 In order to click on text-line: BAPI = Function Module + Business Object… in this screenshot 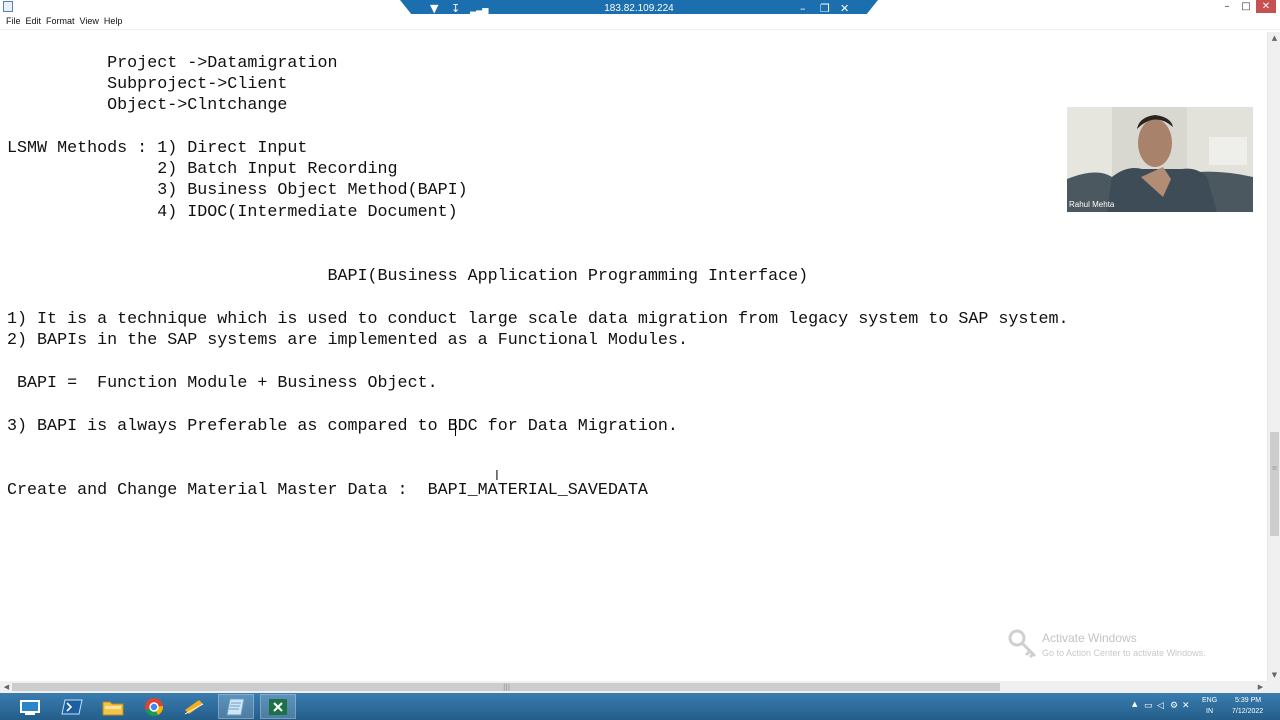, I will do `click(222, 383)`.